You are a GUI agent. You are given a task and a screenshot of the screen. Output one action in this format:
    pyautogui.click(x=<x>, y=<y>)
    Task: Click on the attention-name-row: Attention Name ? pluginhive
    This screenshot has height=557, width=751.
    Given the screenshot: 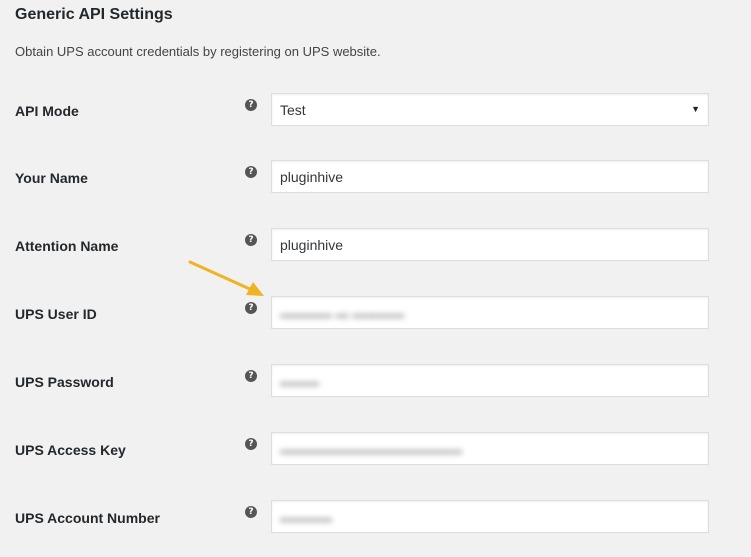 What is the action you would take?
    pyautogui.click(x=375, y=246)
    